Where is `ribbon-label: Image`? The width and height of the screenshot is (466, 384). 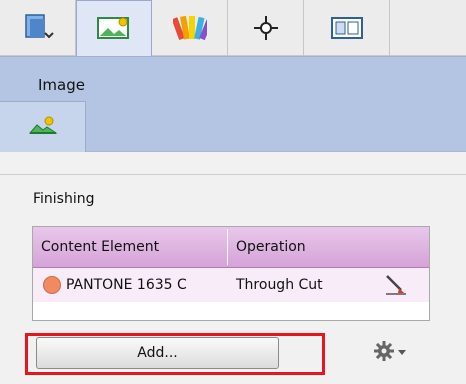
ribbon-label: Image is located at coordinates (61, 85).